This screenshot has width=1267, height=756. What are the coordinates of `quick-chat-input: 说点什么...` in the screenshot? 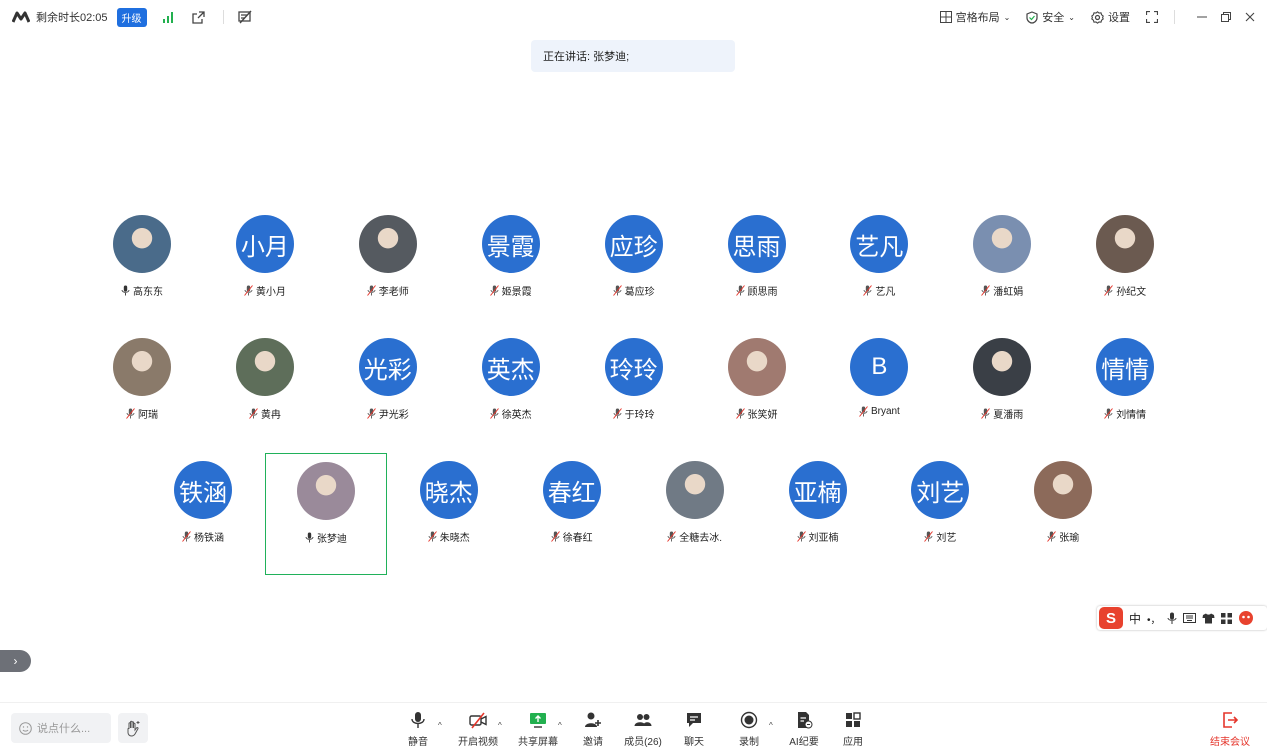 It's located at (61, 728).